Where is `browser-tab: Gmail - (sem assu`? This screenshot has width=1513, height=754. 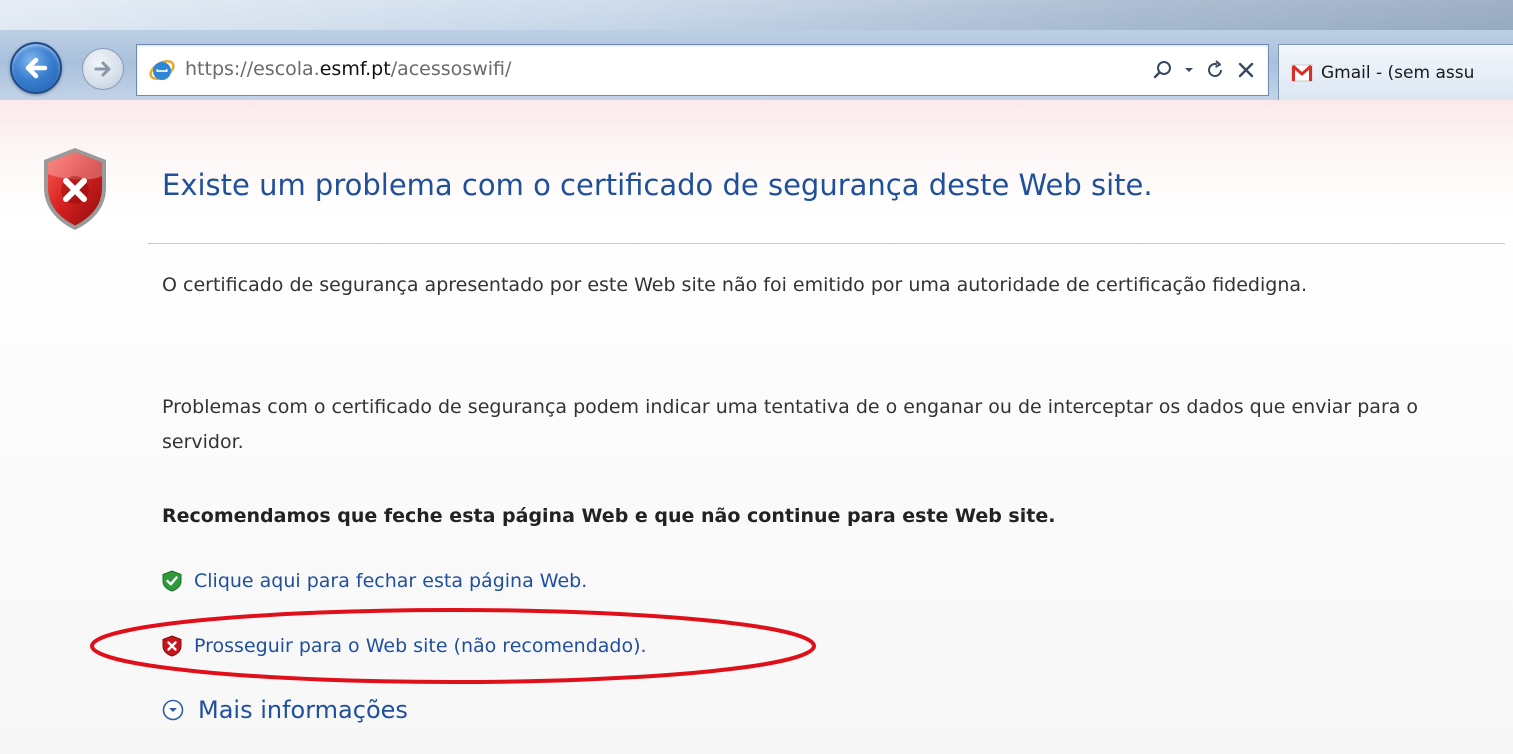 browser-tab: Gmail - (sem assu is located at coordinates (1395, 72).